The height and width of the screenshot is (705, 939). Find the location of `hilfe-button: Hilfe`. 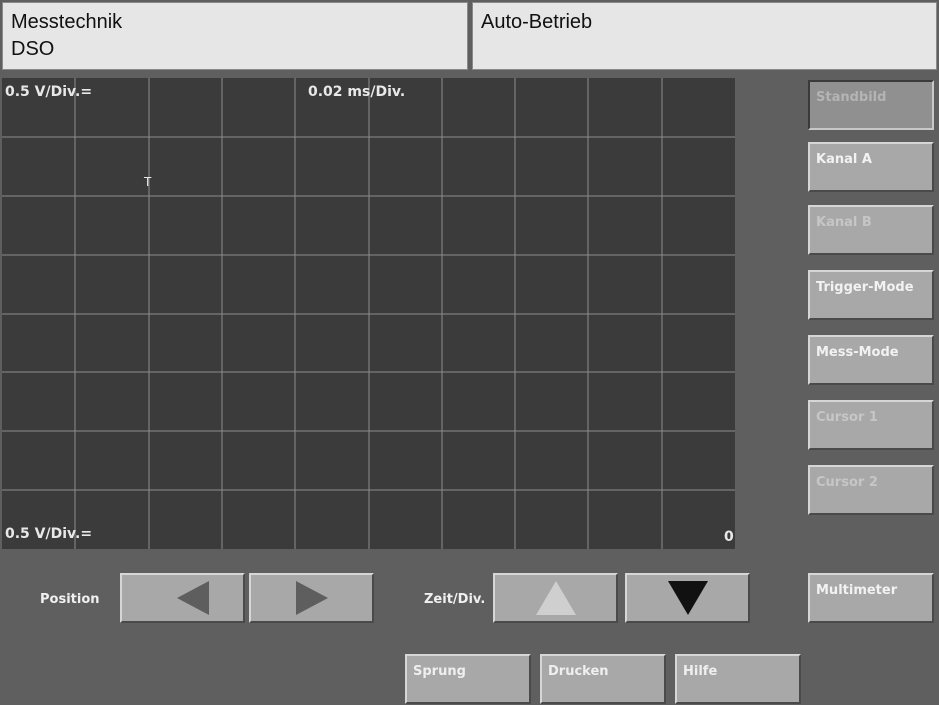

hilfe-button: Hilfe is located at coordinates (738, 679).